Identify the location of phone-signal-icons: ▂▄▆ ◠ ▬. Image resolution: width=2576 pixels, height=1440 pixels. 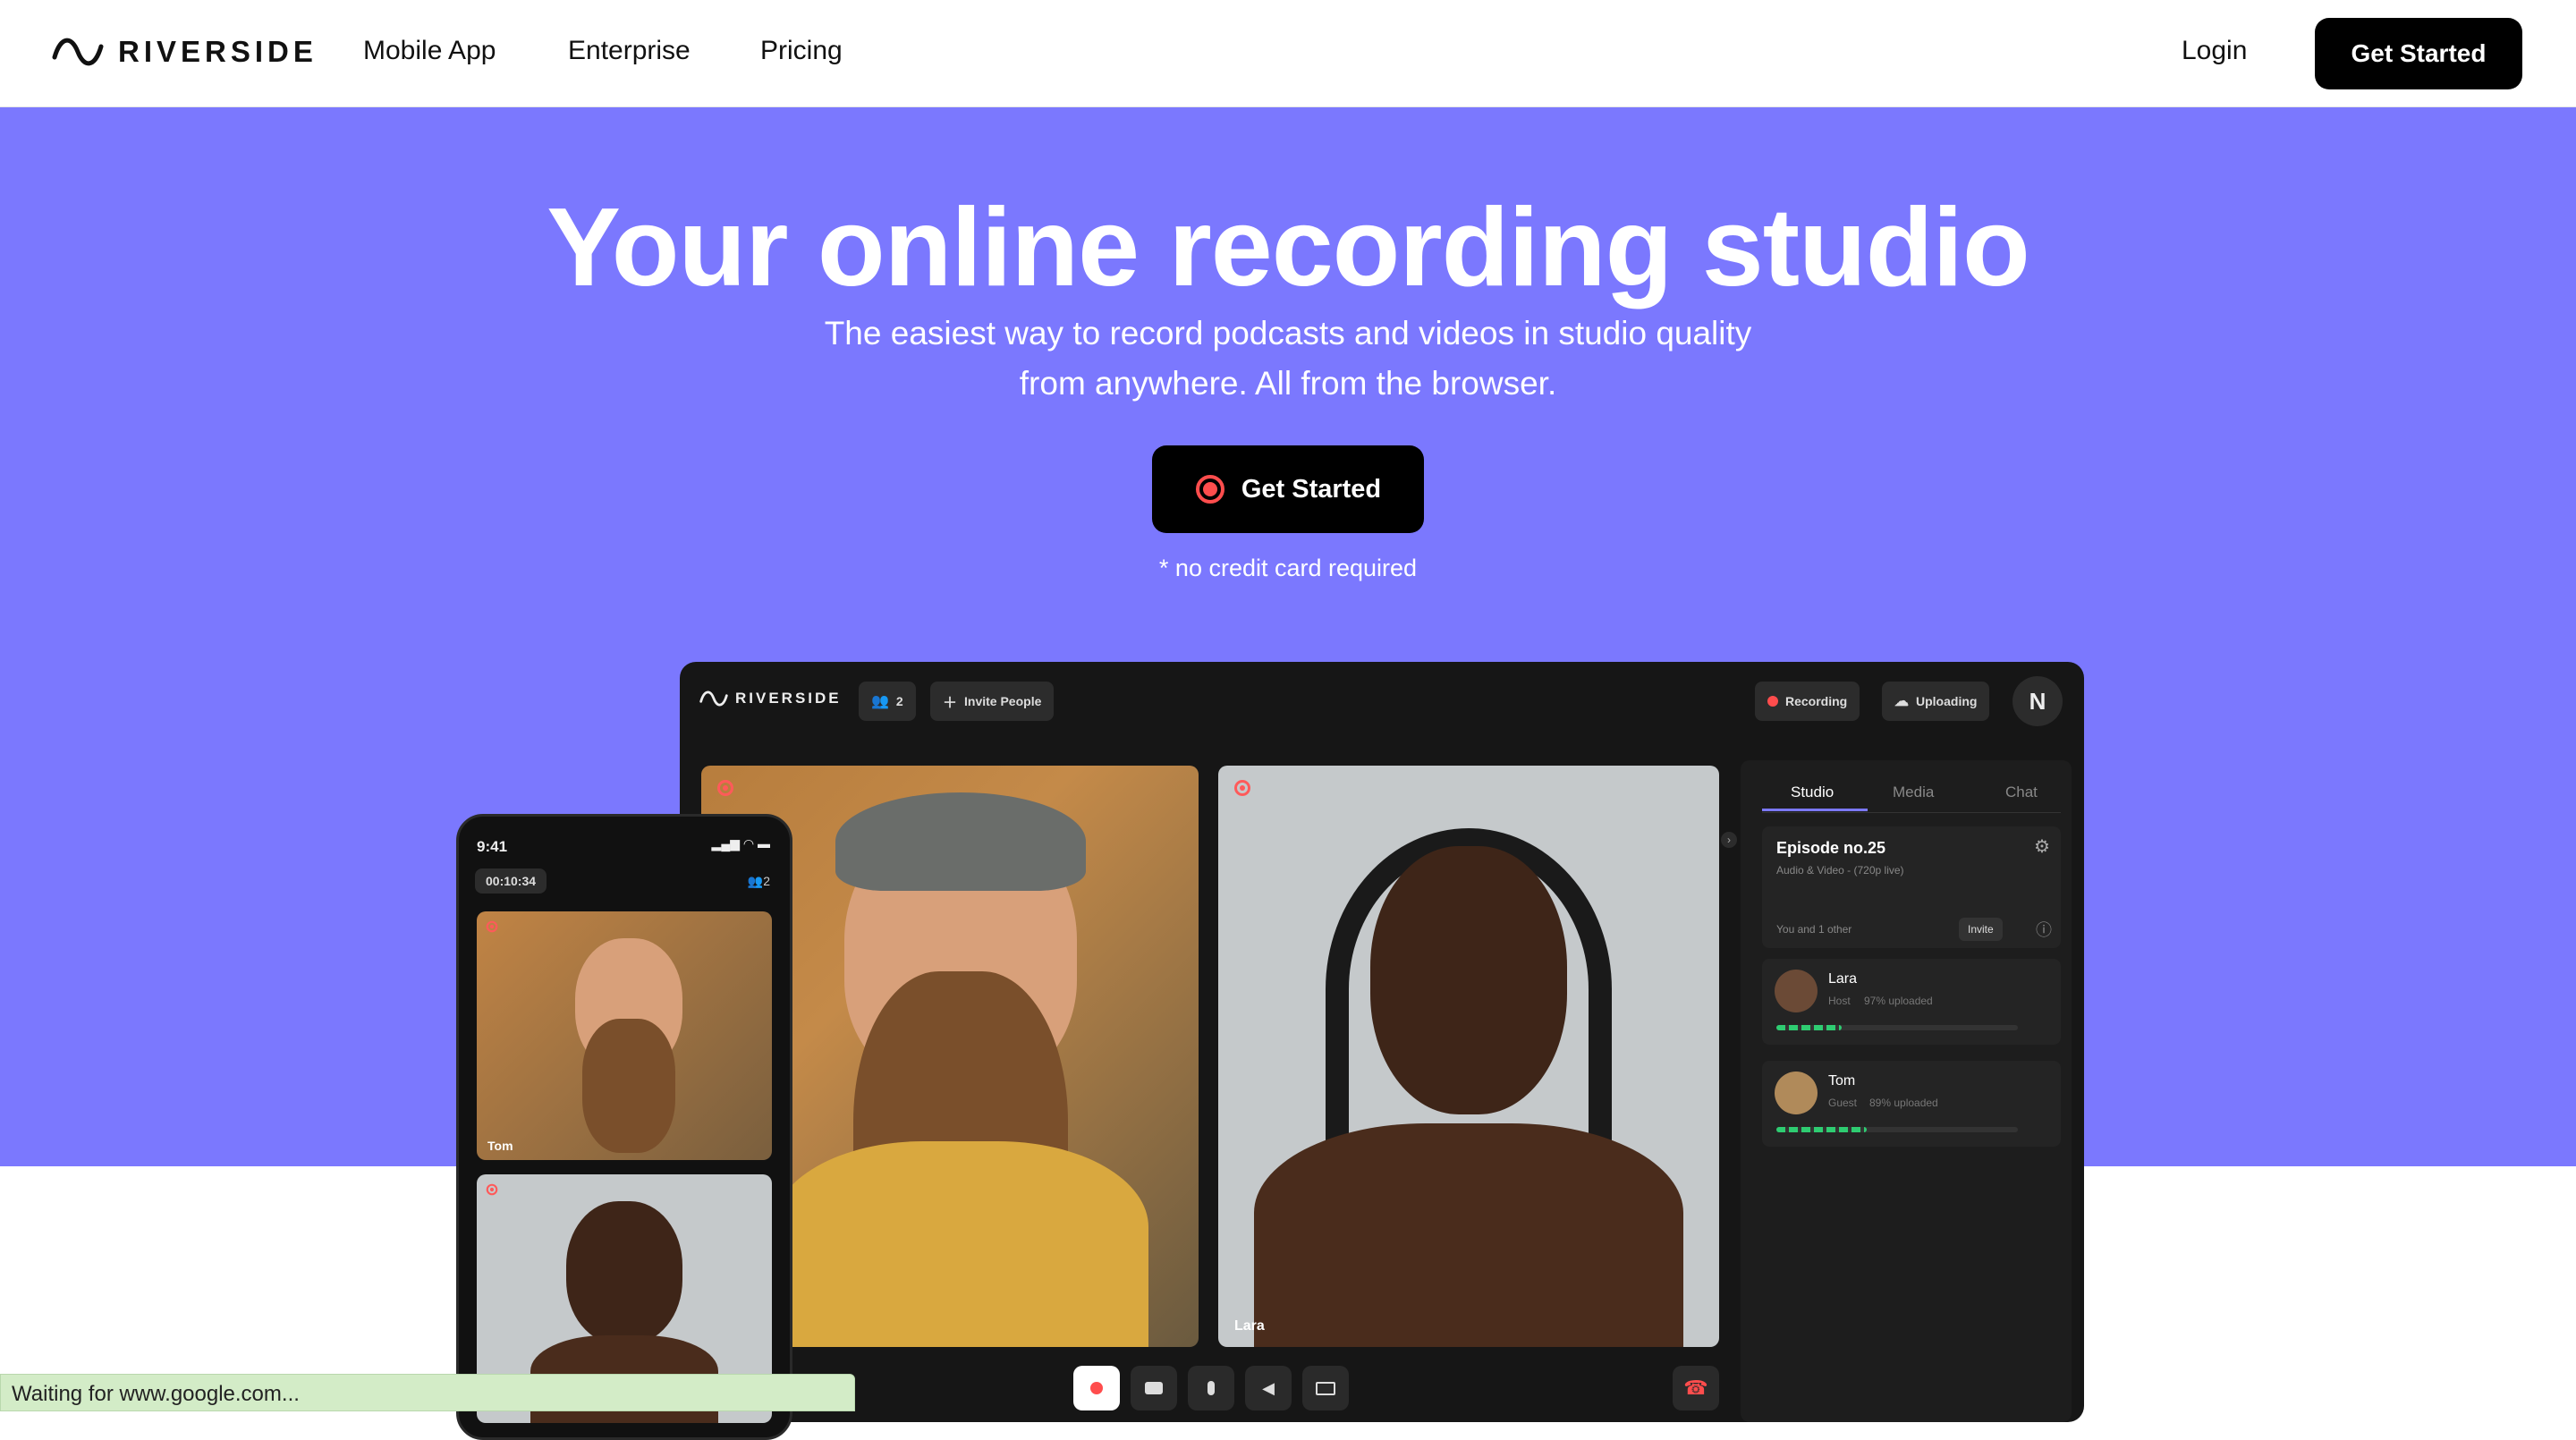
(740, 843).